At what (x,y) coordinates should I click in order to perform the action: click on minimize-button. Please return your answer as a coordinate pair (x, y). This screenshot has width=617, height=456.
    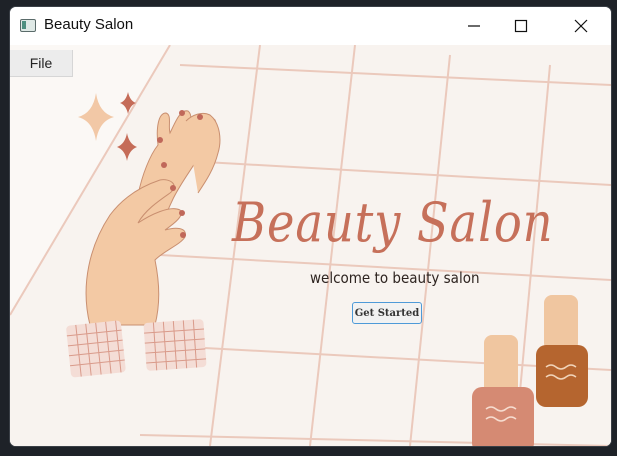
    Looking at the image, I should click on (474, 26).